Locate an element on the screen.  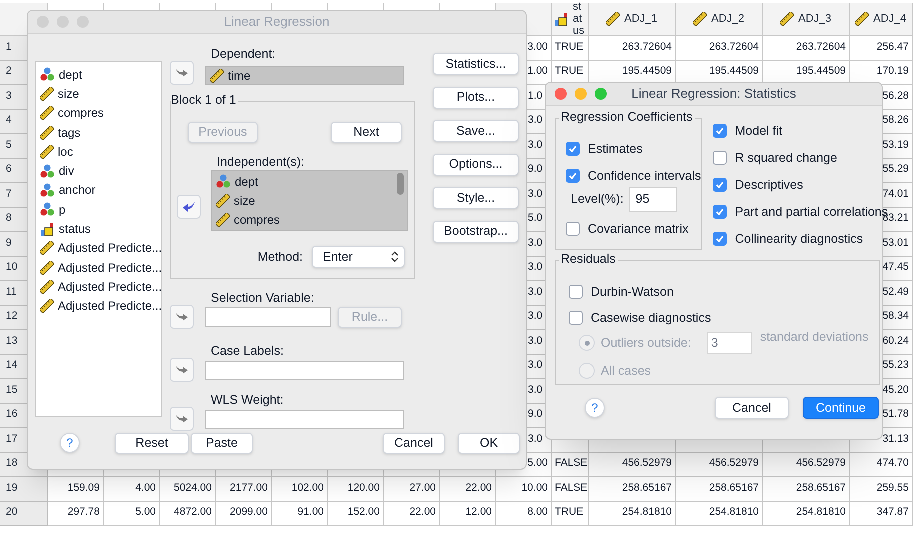
dialog-button: Reset is located at coordinates (152, 443).